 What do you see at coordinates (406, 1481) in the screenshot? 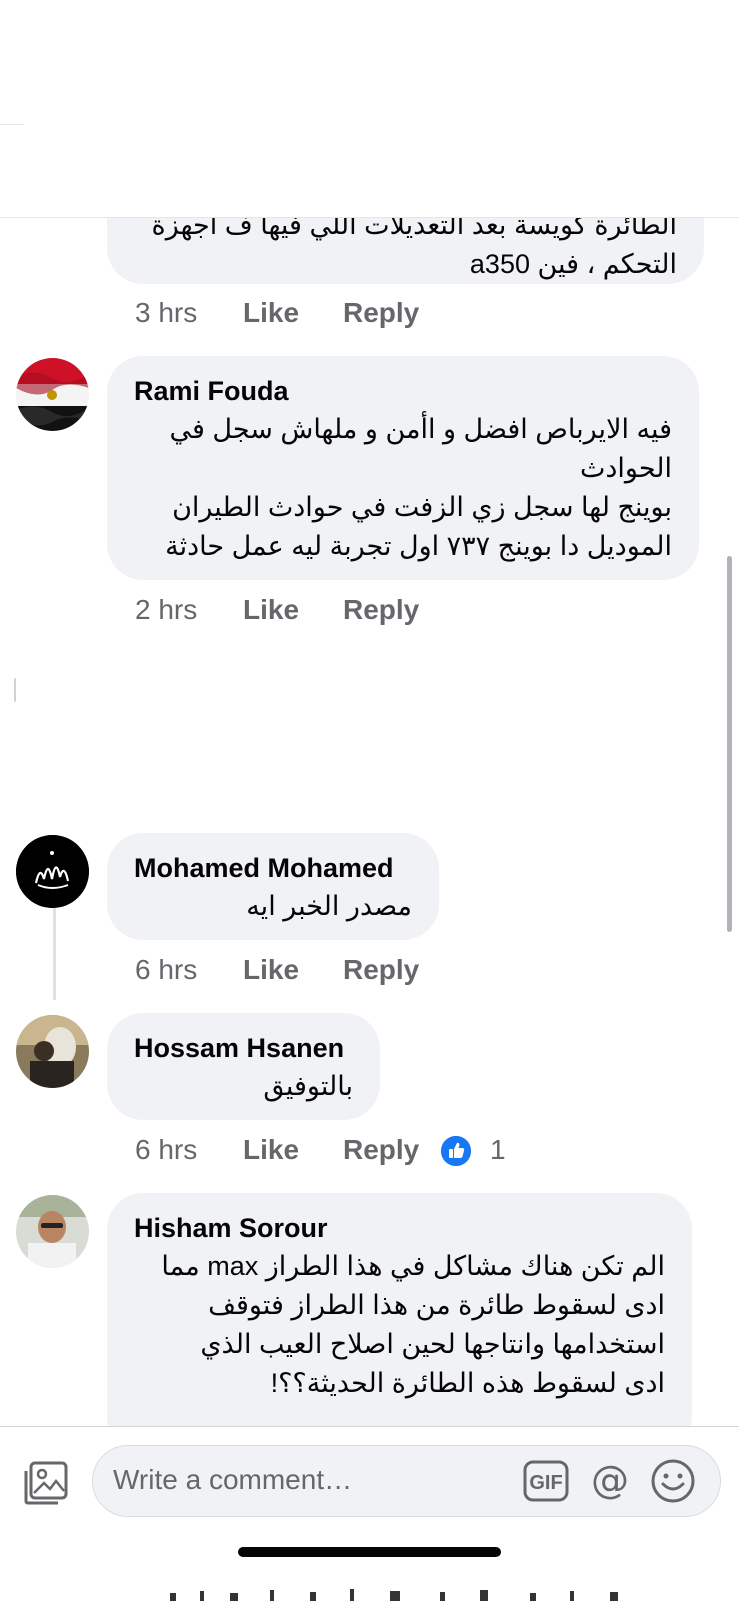
I see `comment-input: Write a comment… GIF @` at bounding box center [406, 1481].